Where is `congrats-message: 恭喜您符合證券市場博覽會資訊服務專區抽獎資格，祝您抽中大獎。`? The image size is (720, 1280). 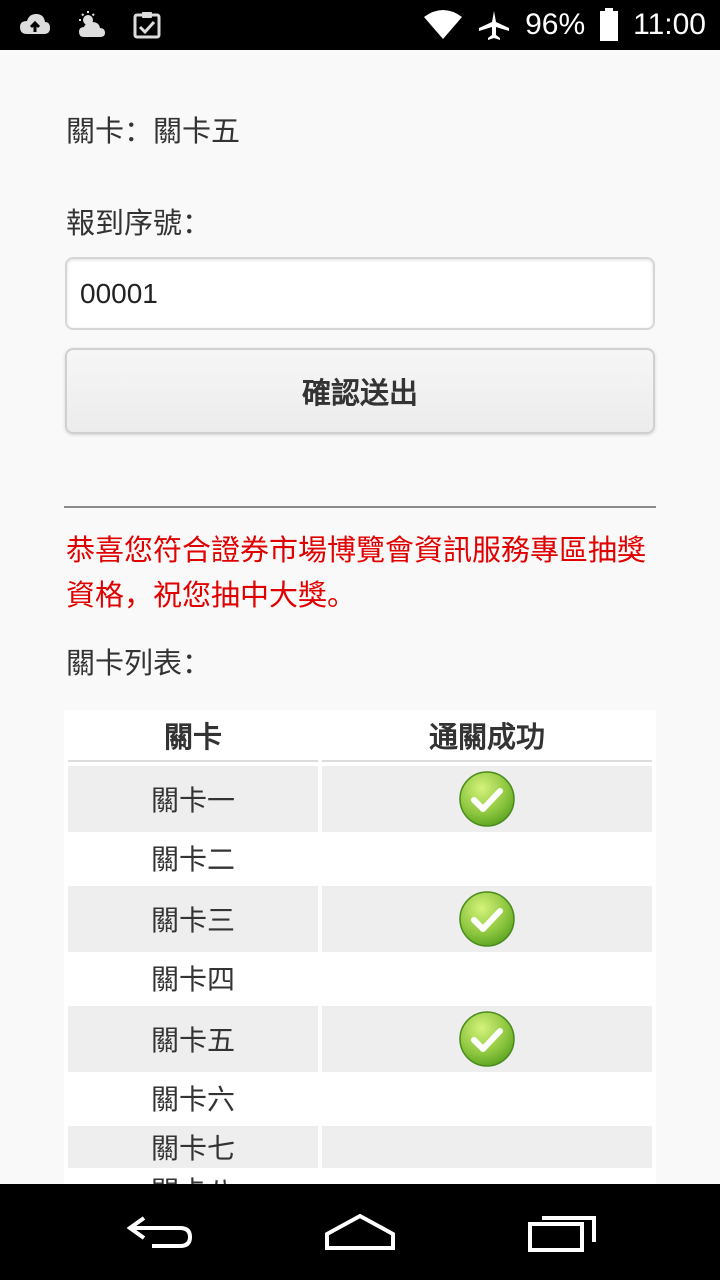
congrats-message: 恭喜您符合證券市場博覽會資訊服務專區抽獎資格，祝您抽中大獎。 is located at coordinates (356, 572).